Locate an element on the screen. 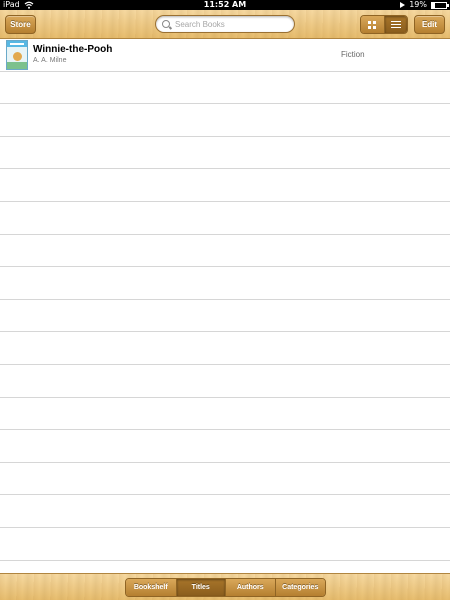  clock: 11:52 AM is located at coordinates (225, 4).